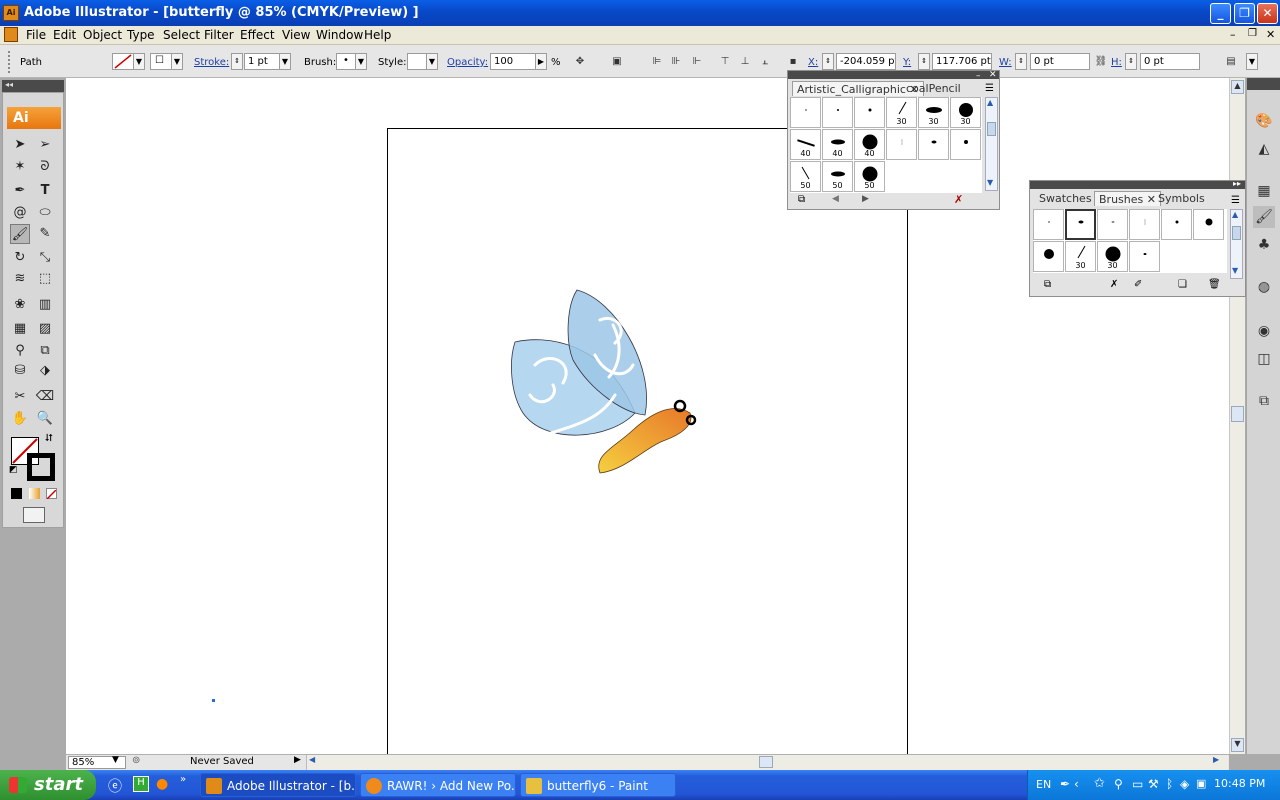 Image resolution: width=1280 pixels, height=800 pixels. What do you see at coordinates (793, 61) in the screenshot?
I see `reference-point-icon: ▪` at bounding box center [793, 61].